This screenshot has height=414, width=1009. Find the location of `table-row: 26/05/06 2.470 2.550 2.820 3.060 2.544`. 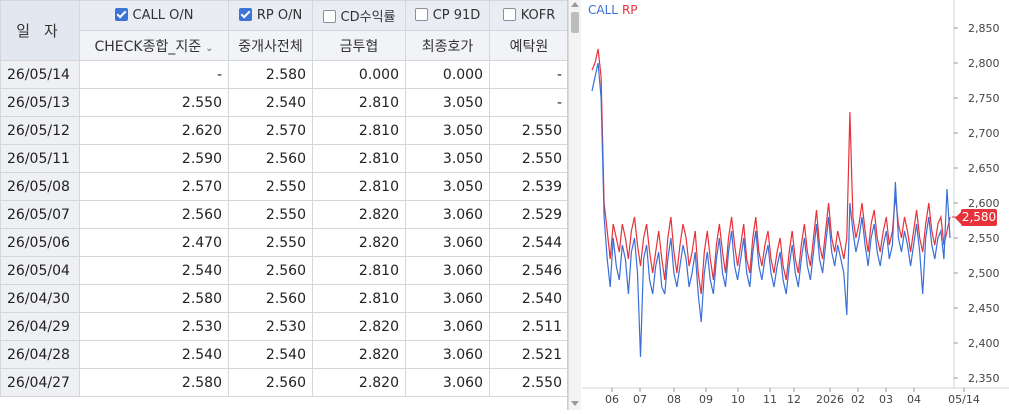

table-row: 26/05/06 2.470 2.550 2.820 3.060 2.544 is located at coordinates (283, 242).